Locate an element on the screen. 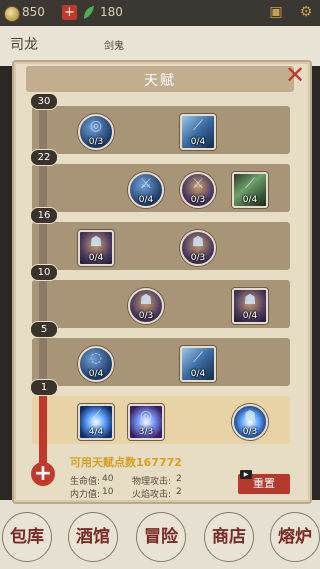 Image resolution: width=320 pixels, height=569 pixels. talent-skill: ⚔ 0/3 is located at coordinates (198, 190).